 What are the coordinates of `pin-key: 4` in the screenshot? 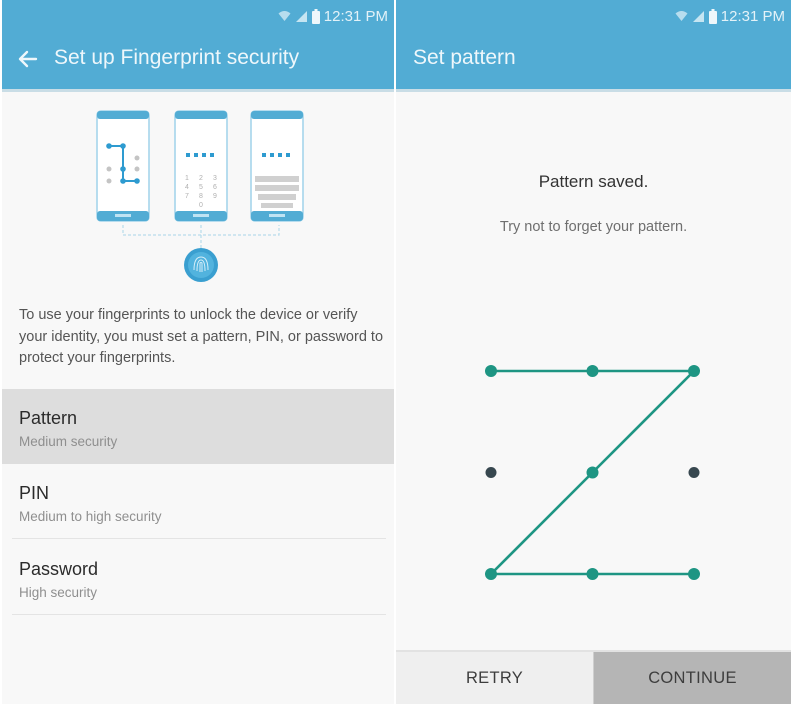 It's located at (187, 187).